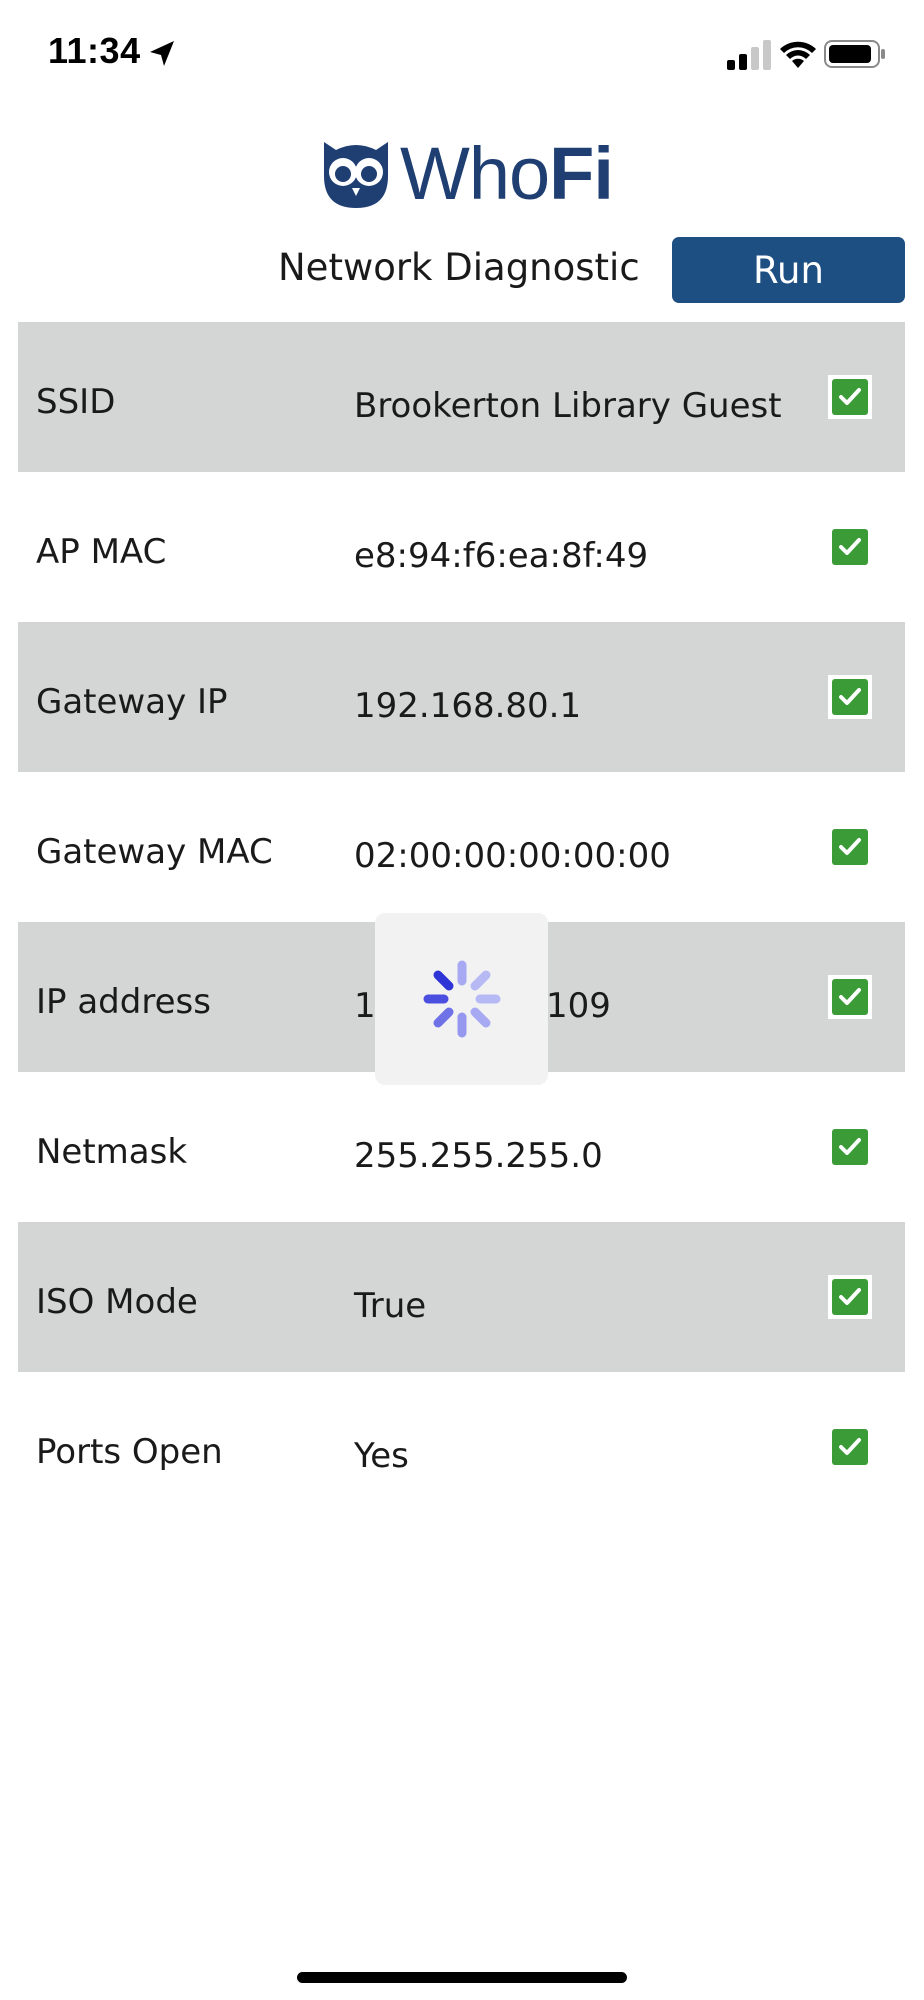  What do you see at coordinates (461, 1297) in the screenshot?
I see `table-row-iso-mode: ISO Mode True` at bounding box center [461, 1297].